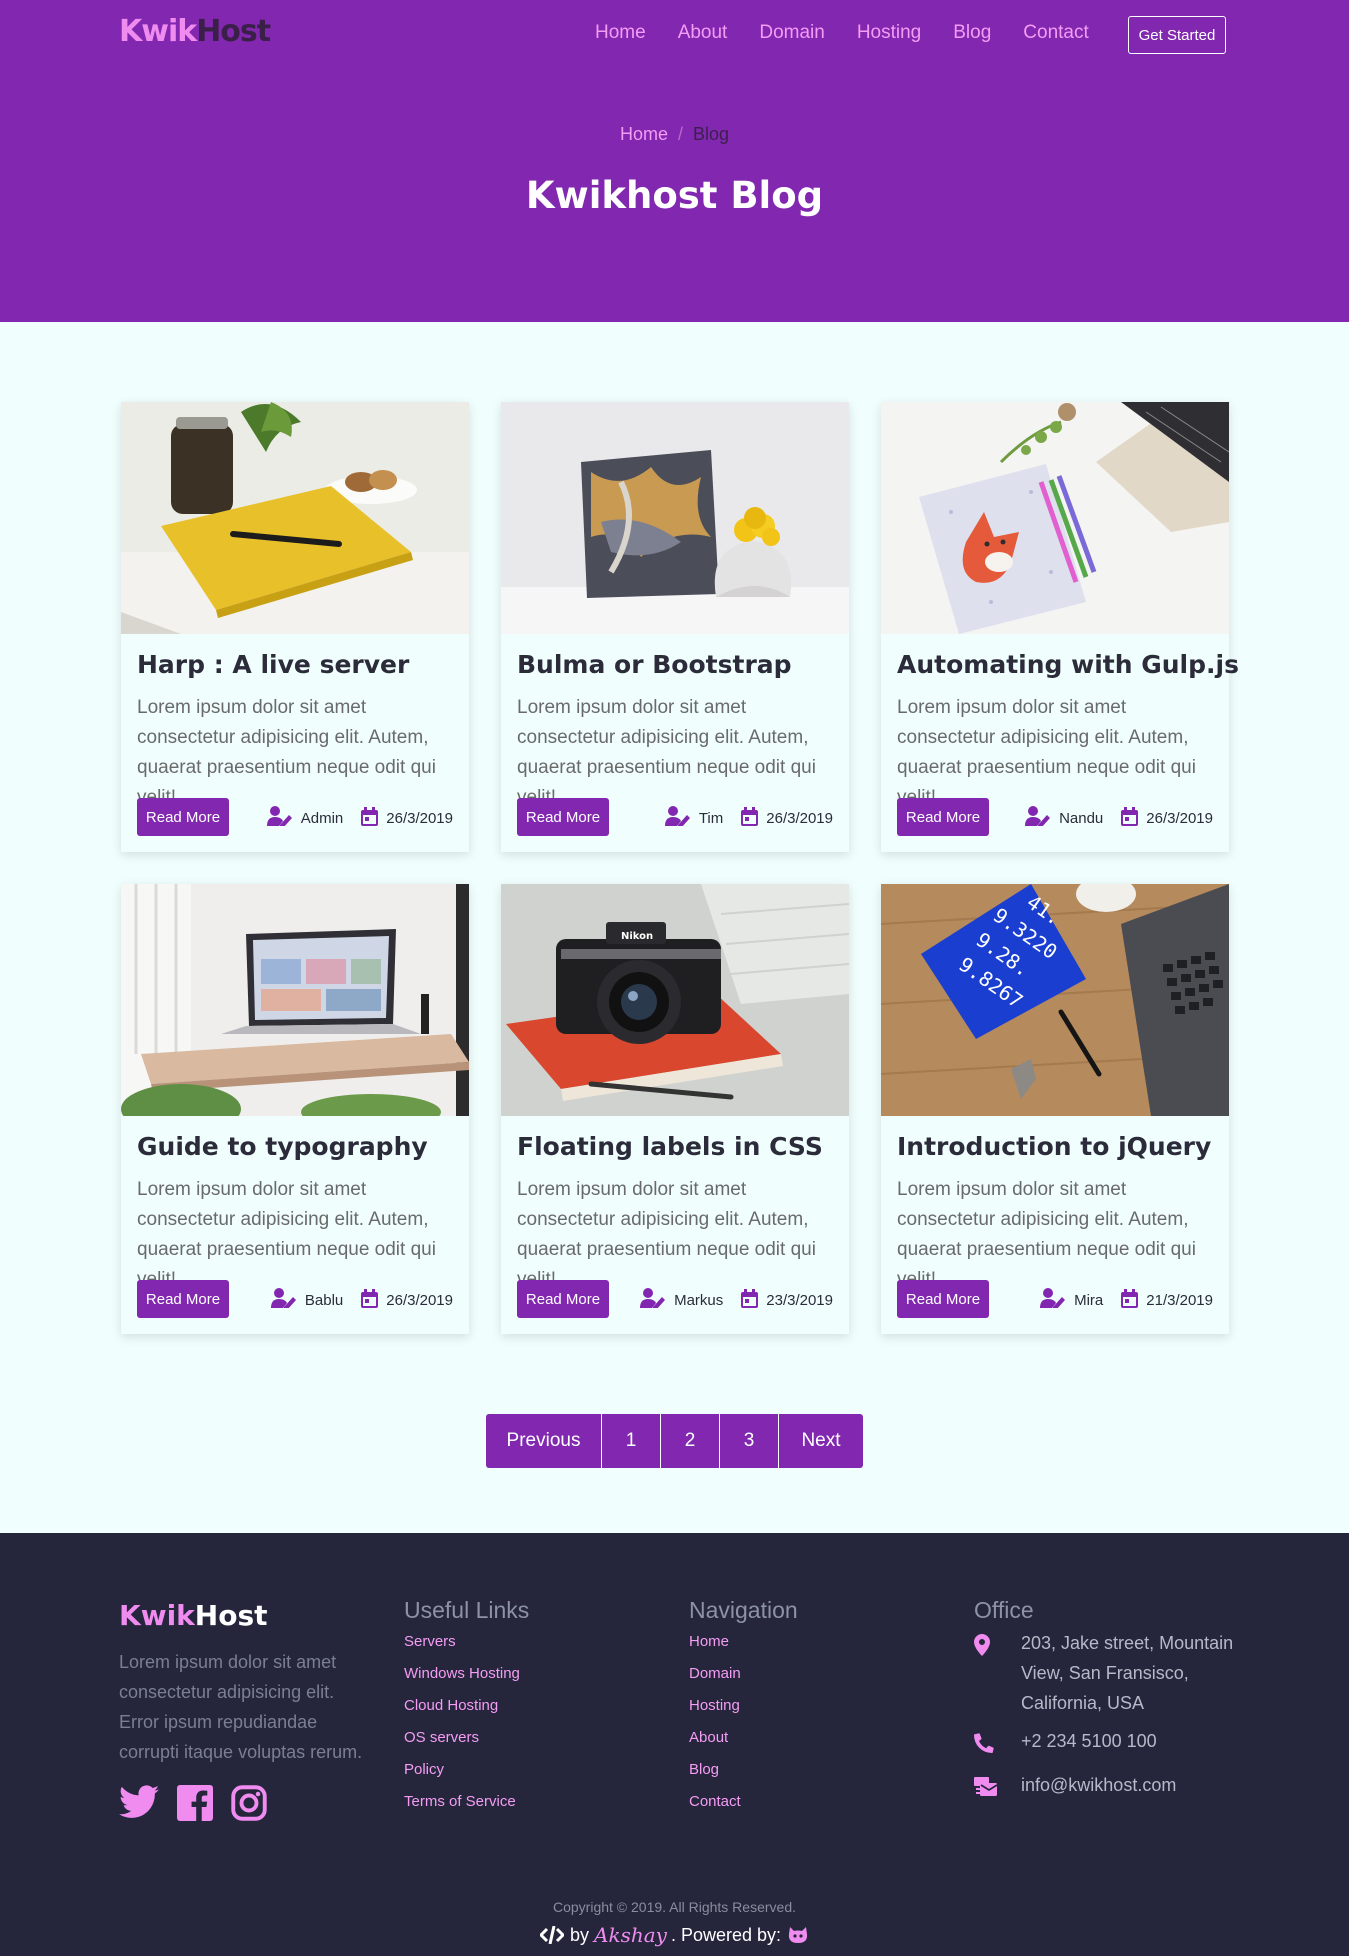 The image size is (1349, 1956). What do you see at coordinates (674, 134) in the screenshot?
I see `breadcrumb: Home / Blog` at bounding box center [674, 134].